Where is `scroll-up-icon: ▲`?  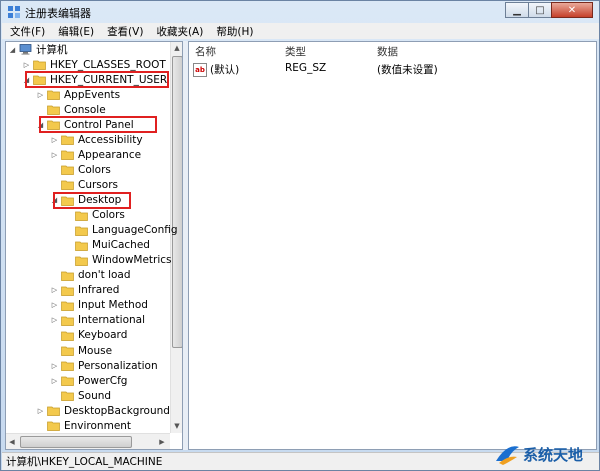
scroll-up-icon: ▲ is located at coordinates (177, 48).